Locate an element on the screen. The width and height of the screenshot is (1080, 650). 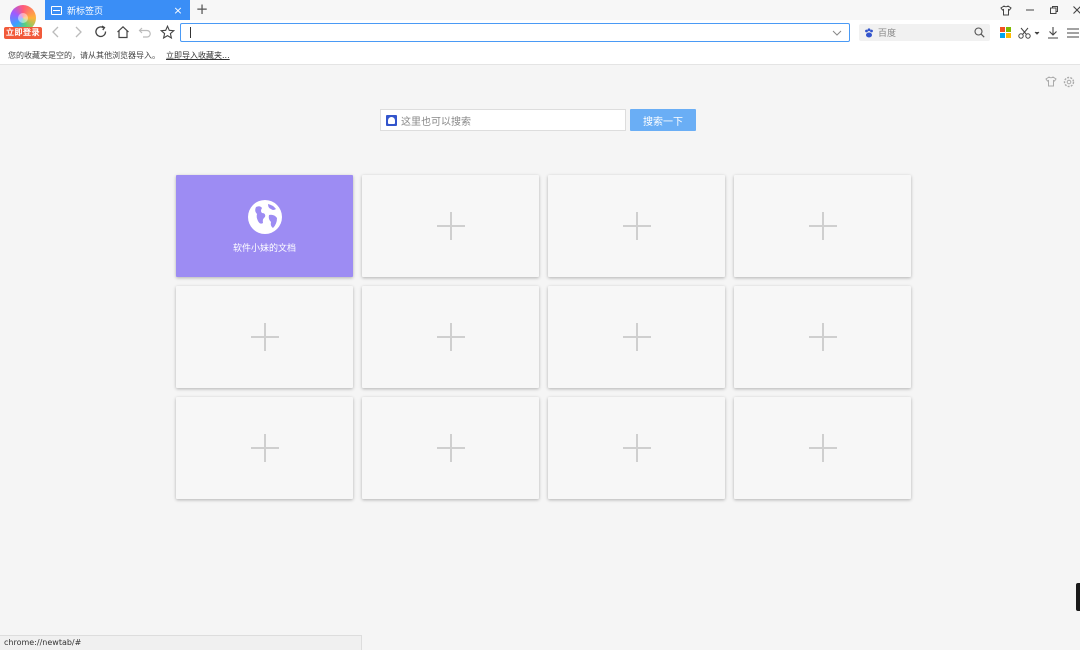
tile-label: 软件小妹的文档 is located at coordinates (264, 248).